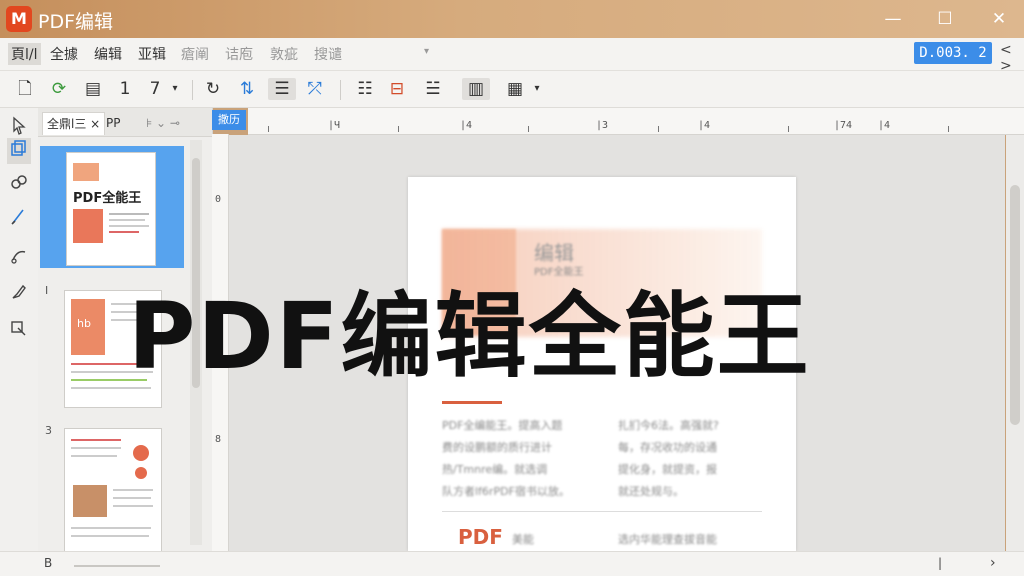 This screenshot has height=576, width=1024. I want to click on page-text-right: 扎扪今6法。高强就? 每，存况收功的设通 提化身，就提资，报 就还处规与。, so click(668, 458).